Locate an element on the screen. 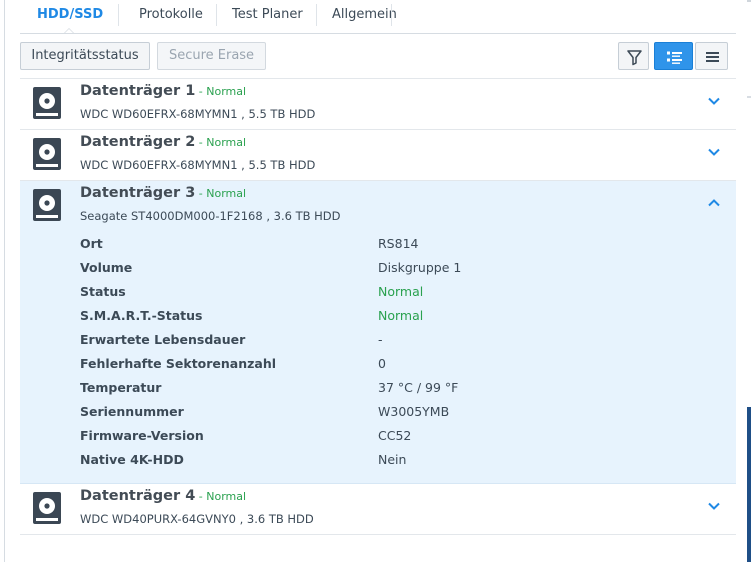 Image resolution: width=751 pixels, height=562 pixels. detail-label: Native 4K-HDD is located at coordinates (132, 459).